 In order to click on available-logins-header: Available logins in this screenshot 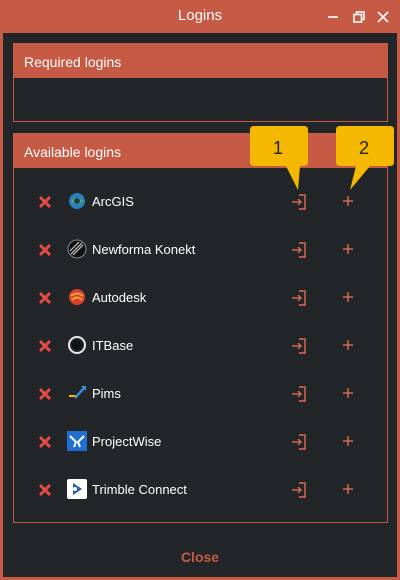, I will do `click(200, 151)`.